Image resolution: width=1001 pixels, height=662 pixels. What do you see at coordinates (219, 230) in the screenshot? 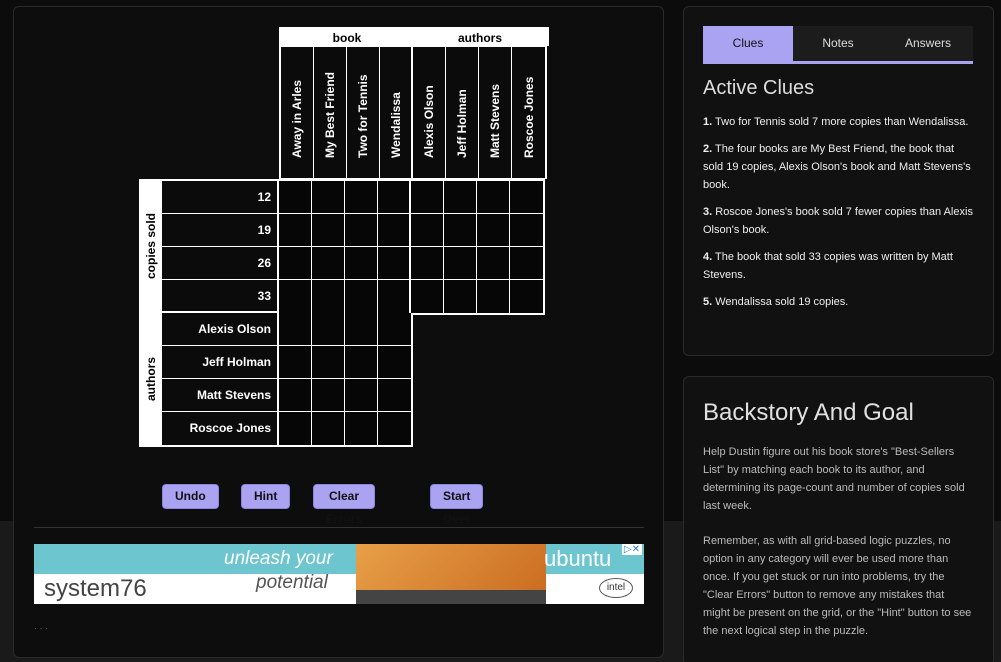
I see `row-header: 19` at bounding box center [219, 230].